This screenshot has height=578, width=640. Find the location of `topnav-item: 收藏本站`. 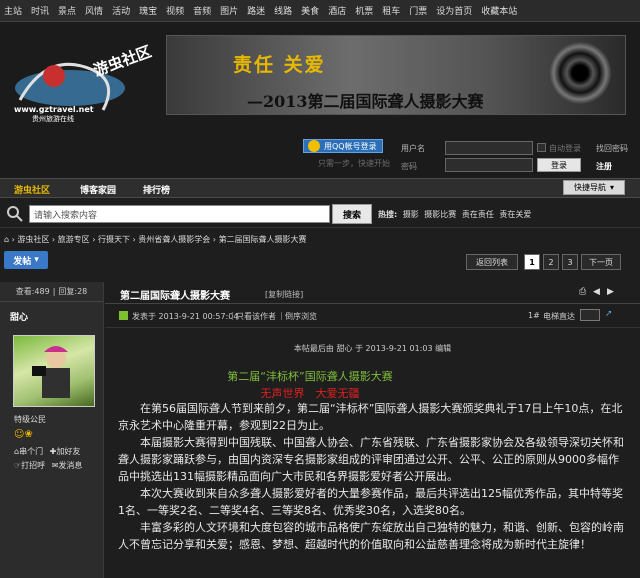

topnav-item: 收藏本站 is located at coordinates (499, 10).